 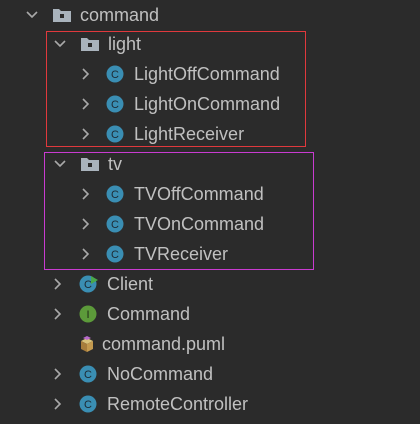 I want to click on chevron-down-icon, so click(x=32, y=15).